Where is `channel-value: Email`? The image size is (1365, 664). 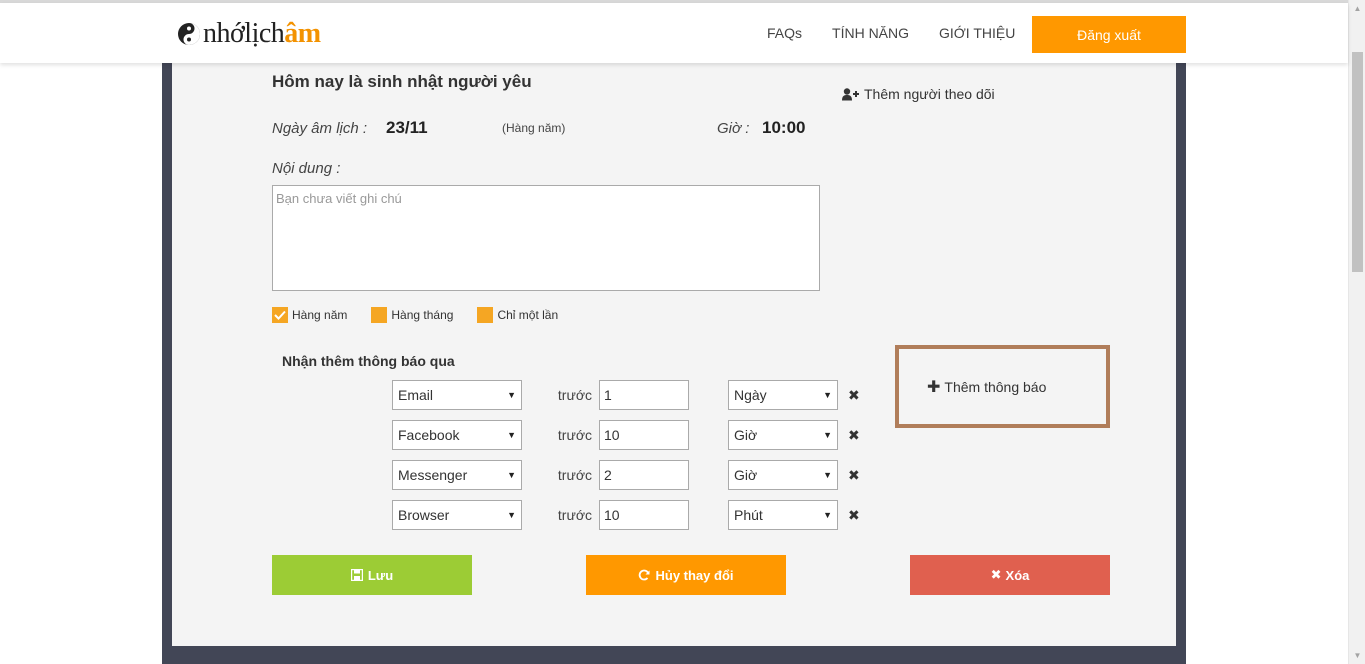
channel-value: Email is located at coordinates (416, 395).